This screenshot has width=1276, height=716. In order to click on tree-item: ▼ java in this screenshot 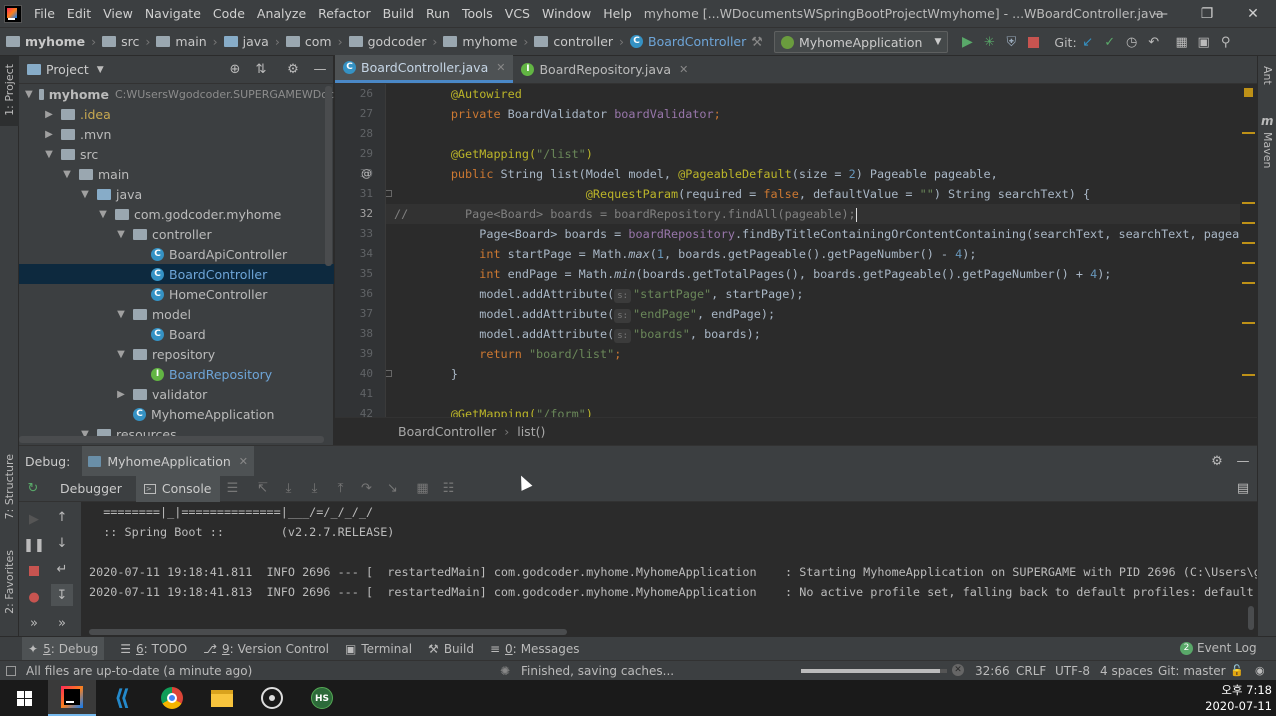, I will do `click(176, 194)`.